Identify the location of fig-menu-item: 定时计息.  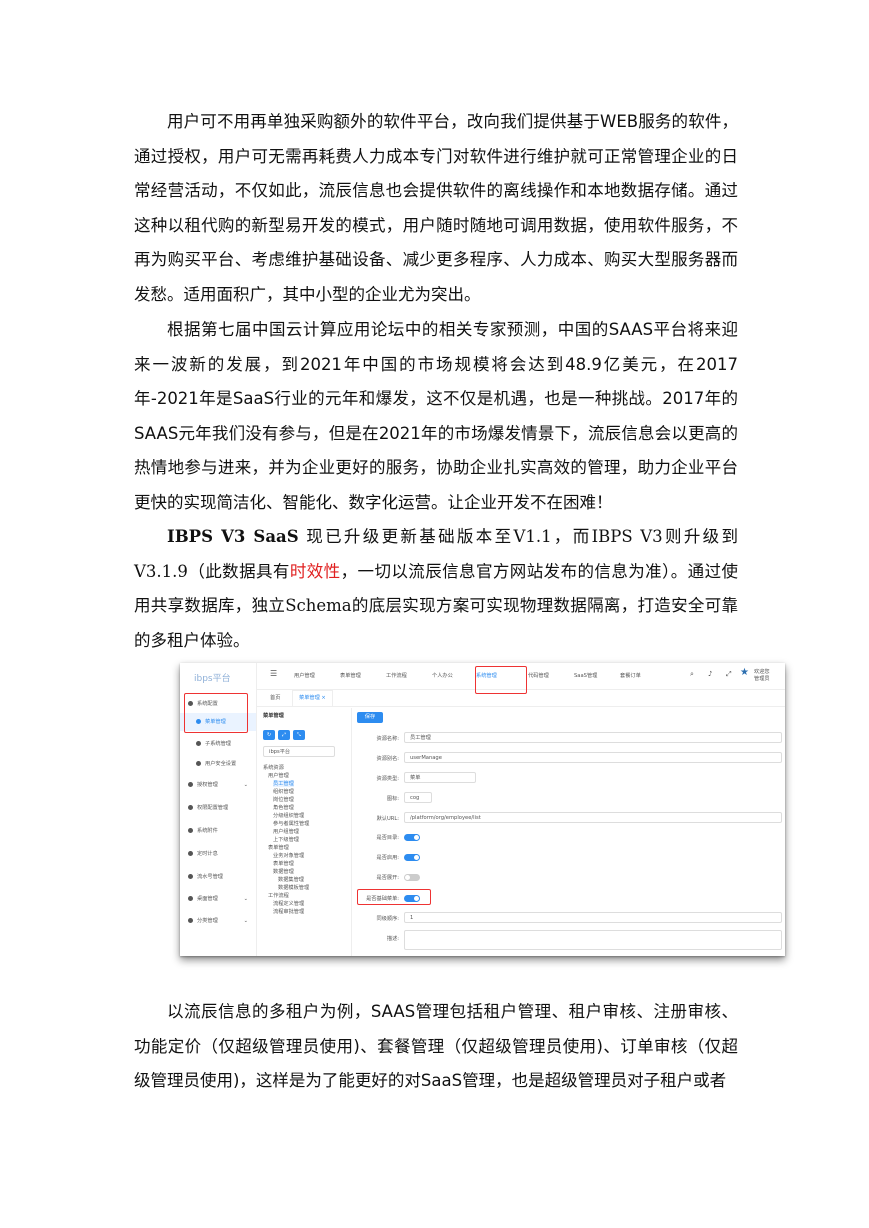
(218, 854).